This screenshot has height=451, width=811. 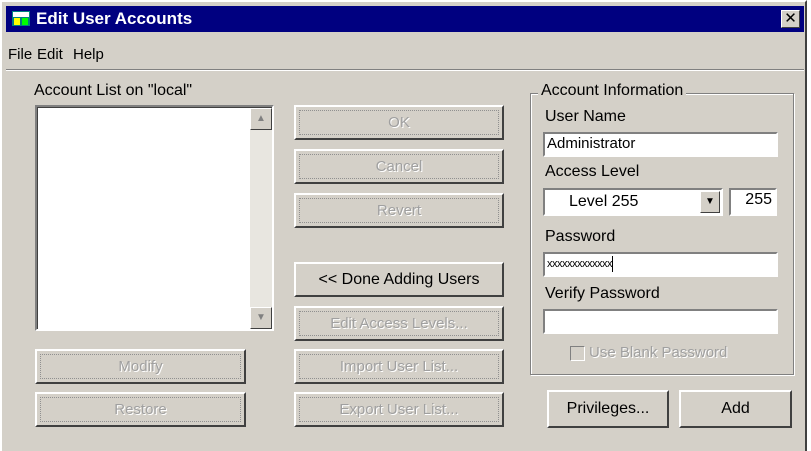 I want to click on account-list-label: Account List on "local", so click(x=113, y=90).